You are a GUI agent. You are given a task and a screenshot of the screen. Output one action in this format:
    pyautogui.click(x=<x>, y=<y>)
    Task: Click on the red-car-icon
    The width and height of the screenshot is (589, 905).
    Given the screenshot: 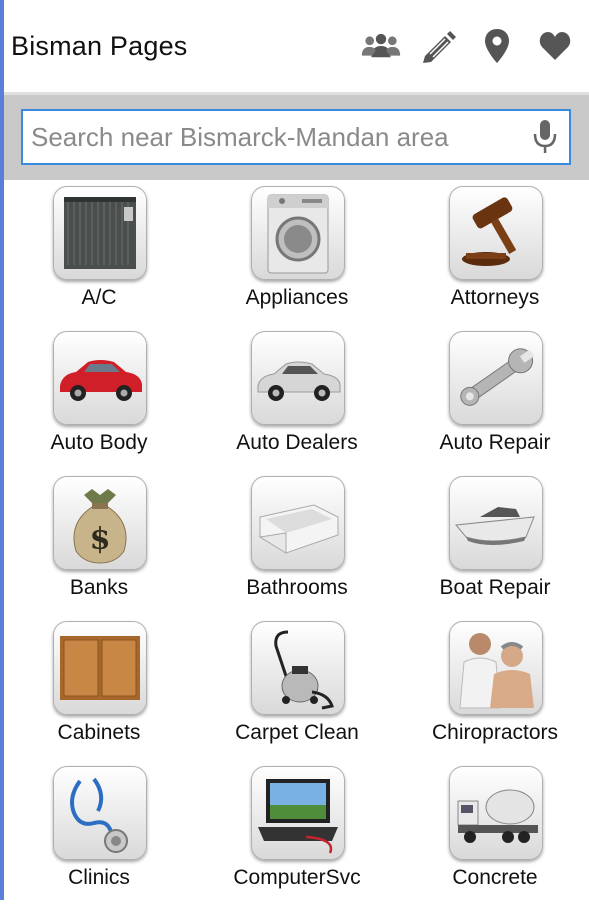 What is the action you would take?
    pyautogui.click(x=100, y=378)
    